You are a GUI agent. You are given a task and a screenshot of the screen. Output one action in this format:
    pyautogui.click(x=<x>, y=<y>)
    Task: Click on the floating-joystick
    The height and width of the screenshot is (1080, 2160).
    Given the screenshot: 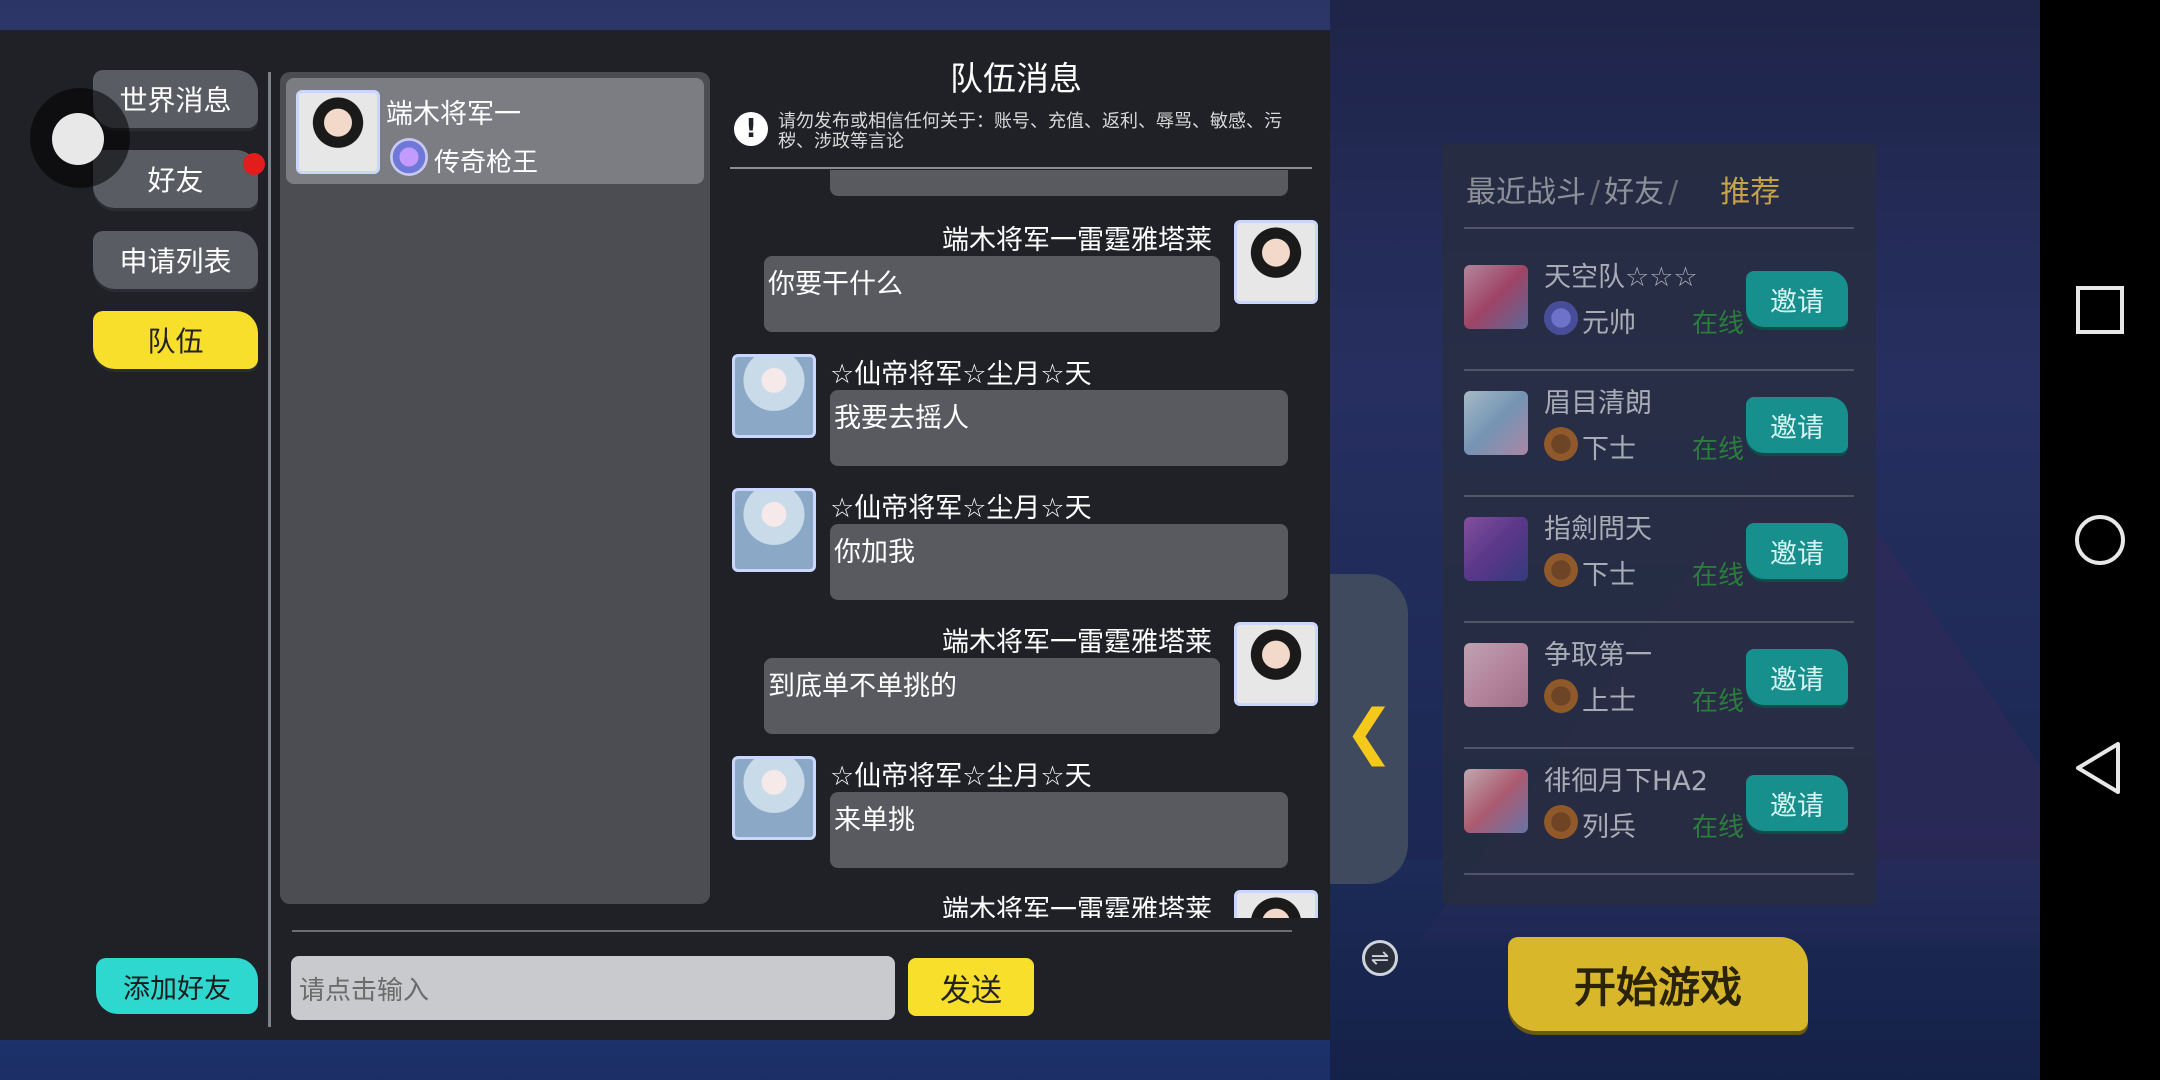 What is the action you would take?
    pyautogui.click(x=80, y=138)
    